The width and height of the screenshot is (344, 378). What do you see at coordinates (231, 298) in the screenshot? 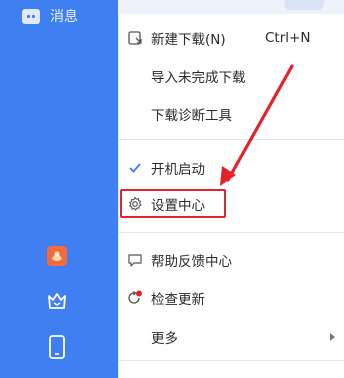
I see `menu-item-check-update: 检查更新` at bounding box center [231, 298].